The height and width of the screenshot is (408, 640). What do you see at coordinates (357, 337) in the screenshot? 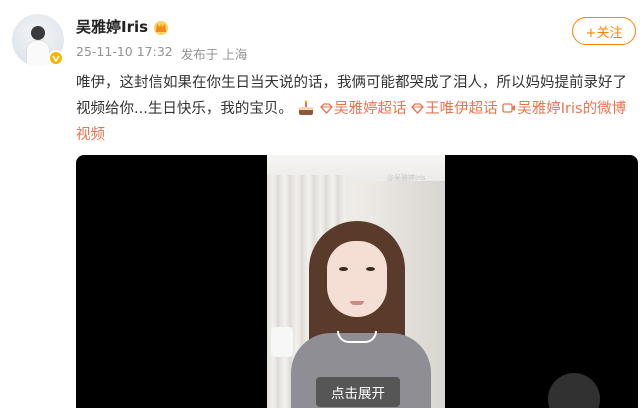
I see `frame-person-collar` at bounding box center [357, 337].